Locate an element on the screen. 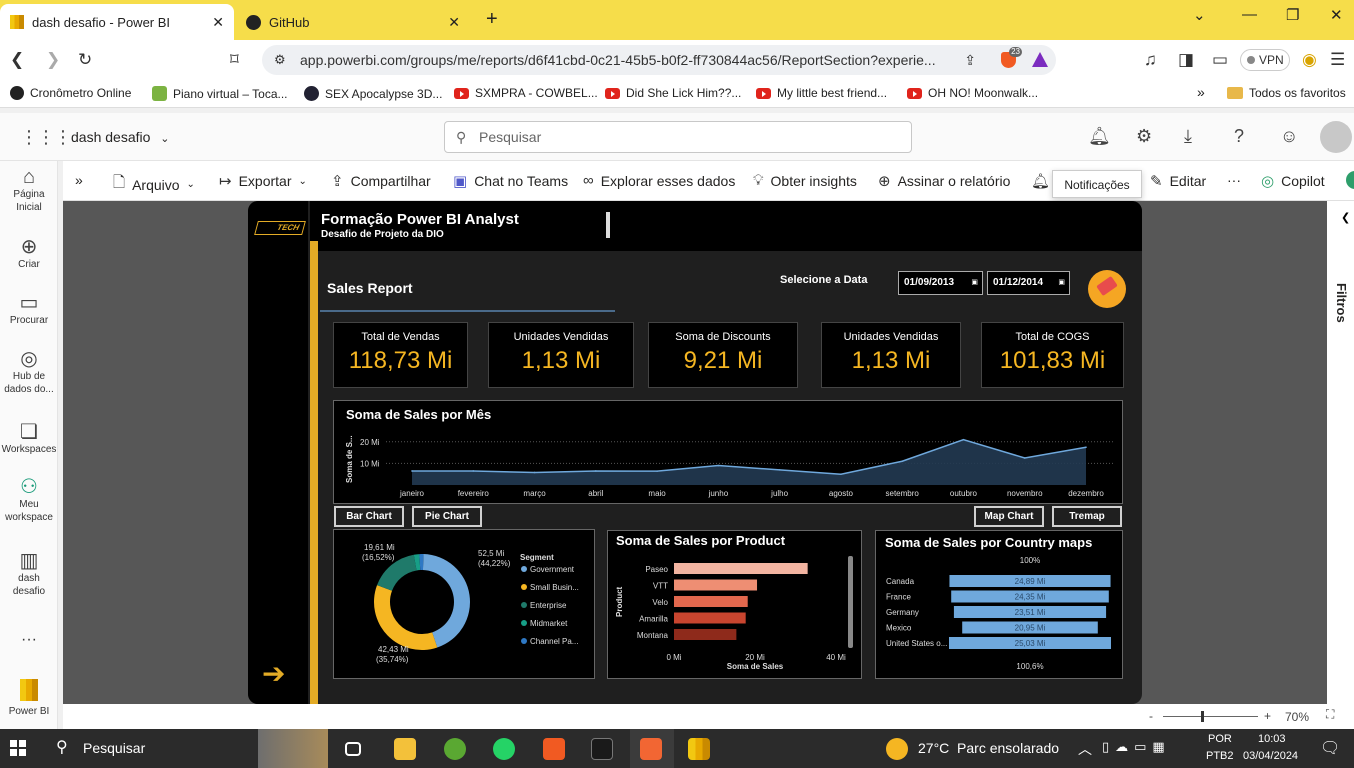  file-explorer-icon is located at coordinates (405, 749).